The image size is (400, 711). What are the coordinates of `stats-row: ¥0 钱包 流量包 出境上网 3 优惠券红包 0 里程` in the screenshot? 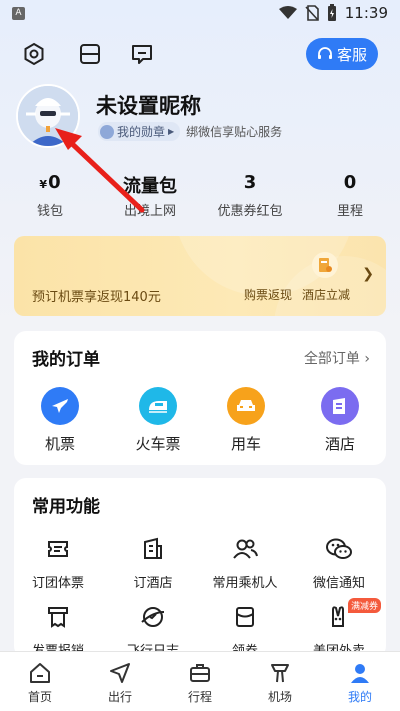 It's located at (200, 195).